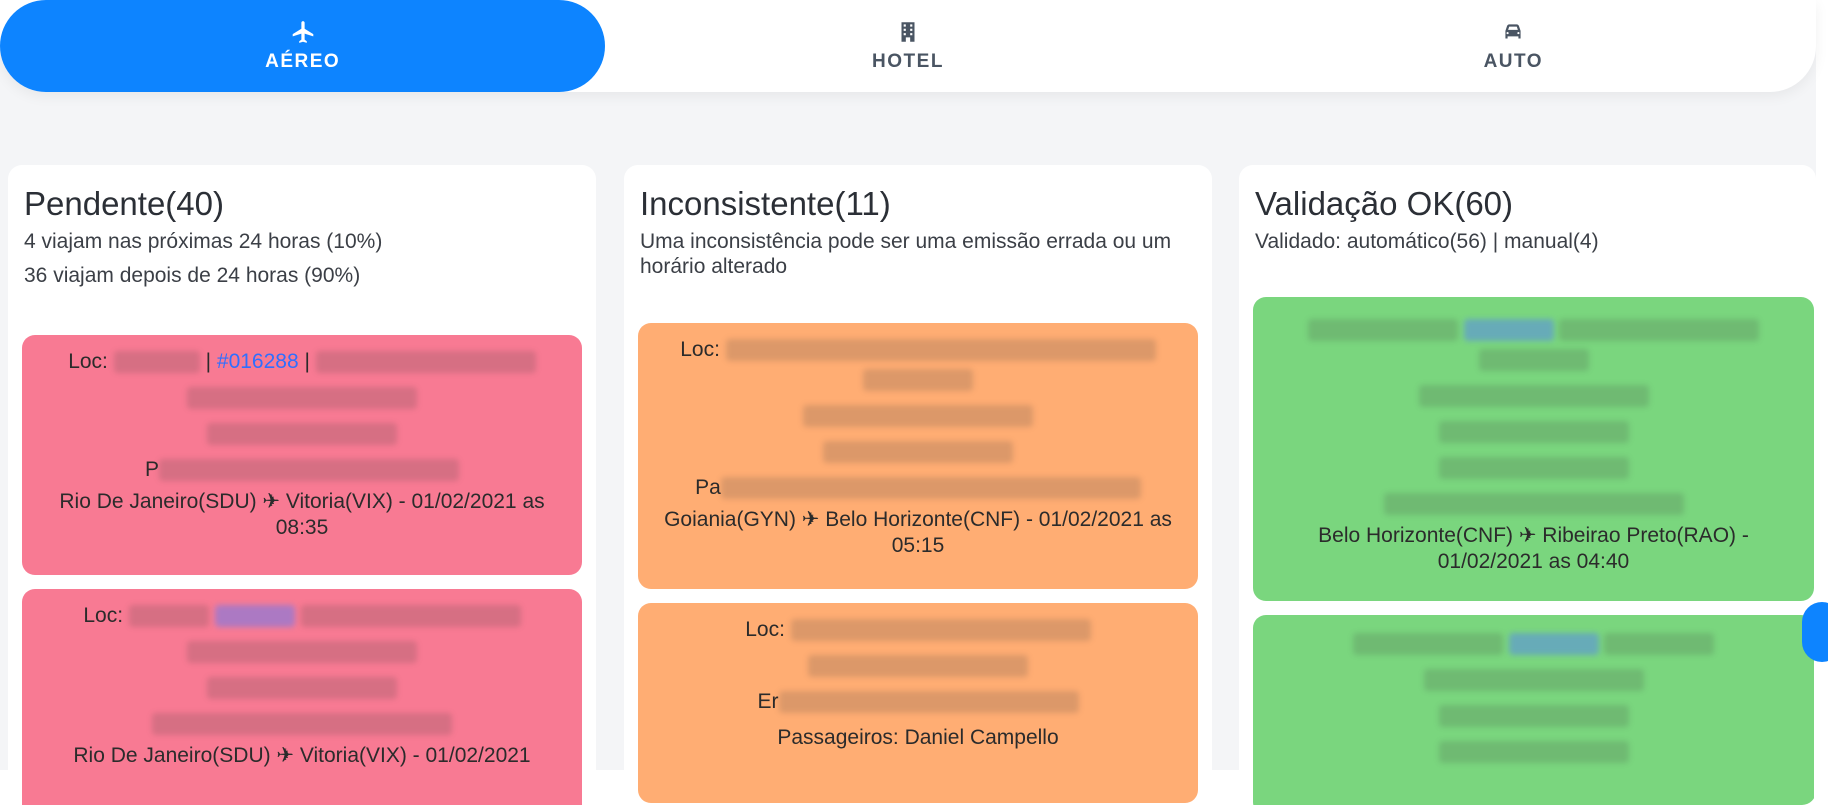 The width and height of the screenshot is (1828, 805). Describe the element at coordinates (1427, 241) in the screenshot. I see `column-subtitle: Validado: automático(56) | manual(4)` at that location.